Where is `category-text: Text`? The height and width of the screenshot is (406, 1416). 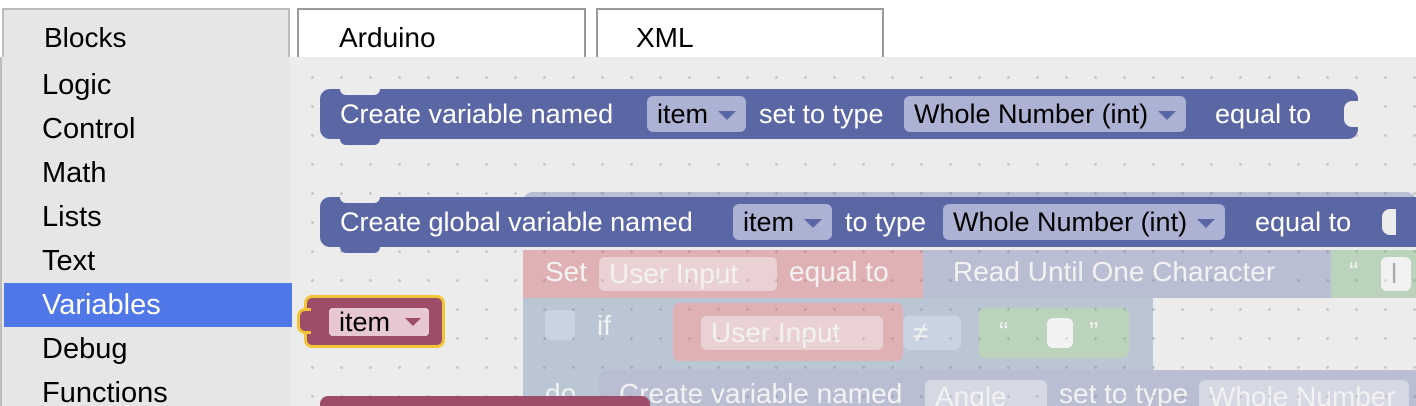 category-text: Text is located at coordinates (148, 261).